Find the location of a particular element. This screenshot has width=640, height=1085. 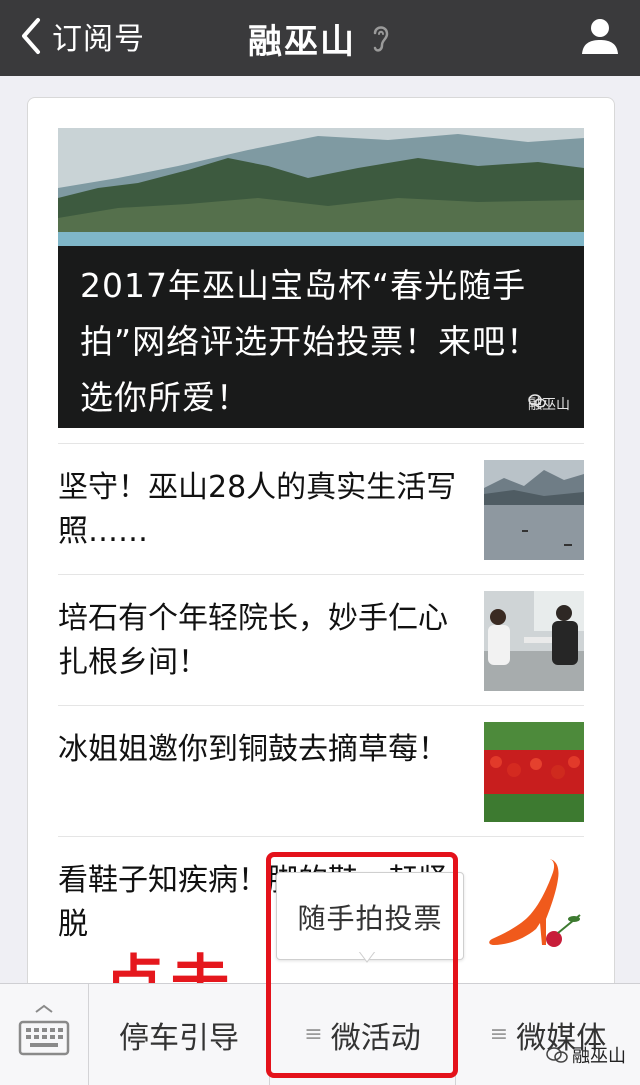

lake-mountain-image is located at coordinates (534, 510).